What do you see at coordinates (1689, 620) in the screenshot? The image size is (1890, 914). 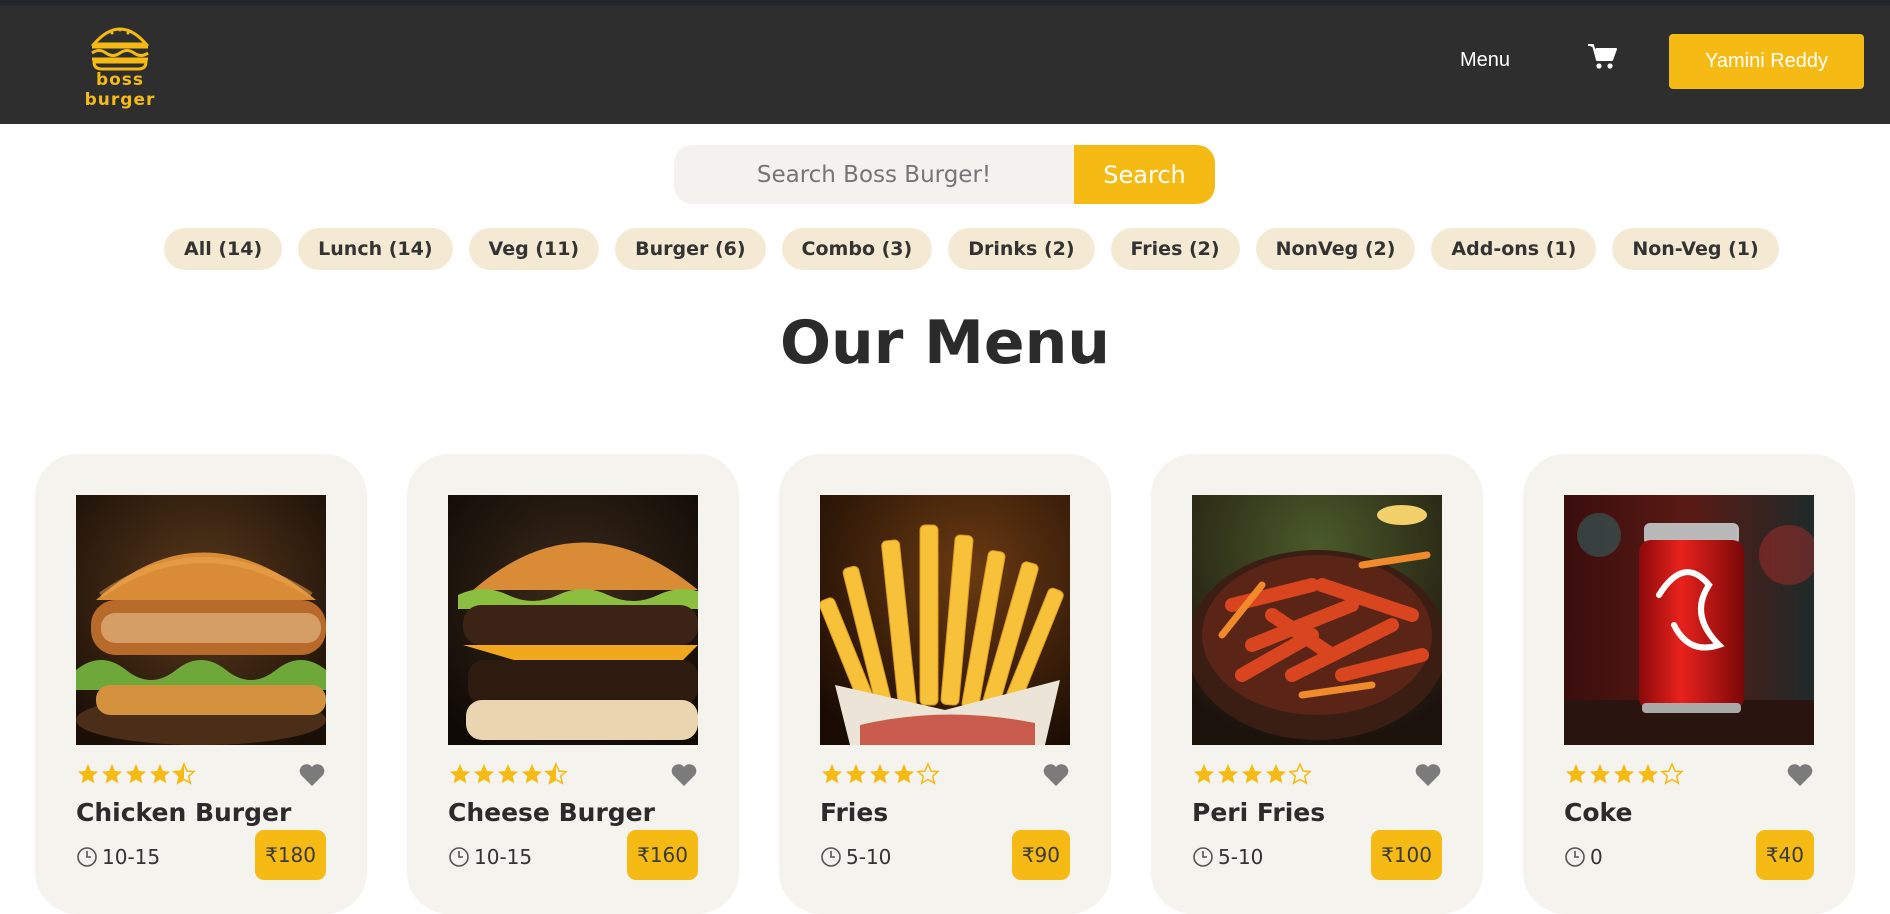 I see `food-image-coke` at bounding box center [1689, 620].